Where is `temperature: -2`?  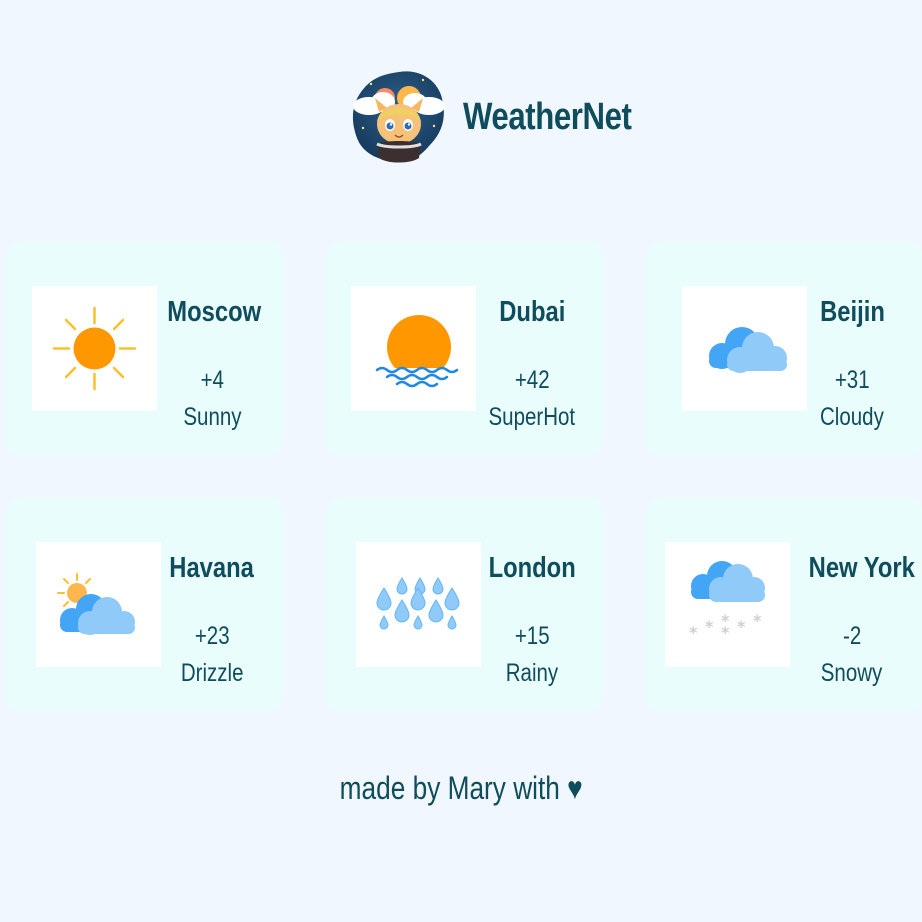 temperature: -2 is located at coordinates (852, 636).